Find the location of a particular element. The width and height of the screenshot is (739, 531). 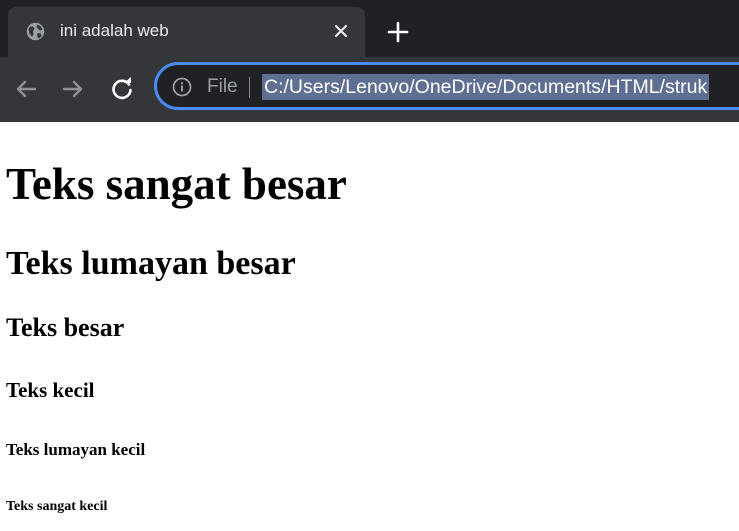

heading-h6: Teks sangat kecil is located at coordinates (57, 506).